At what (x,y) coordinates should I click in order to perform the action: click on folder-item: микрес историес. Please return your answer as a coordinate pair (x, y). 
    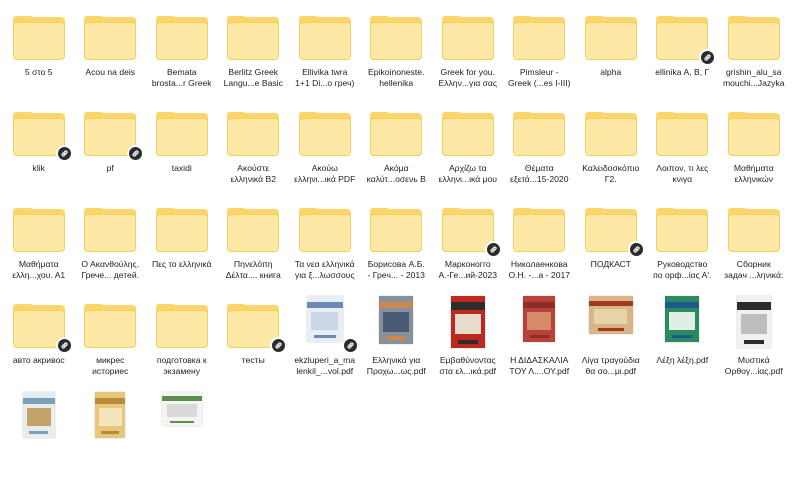
    Looking at the image, I should click on (111, 336).